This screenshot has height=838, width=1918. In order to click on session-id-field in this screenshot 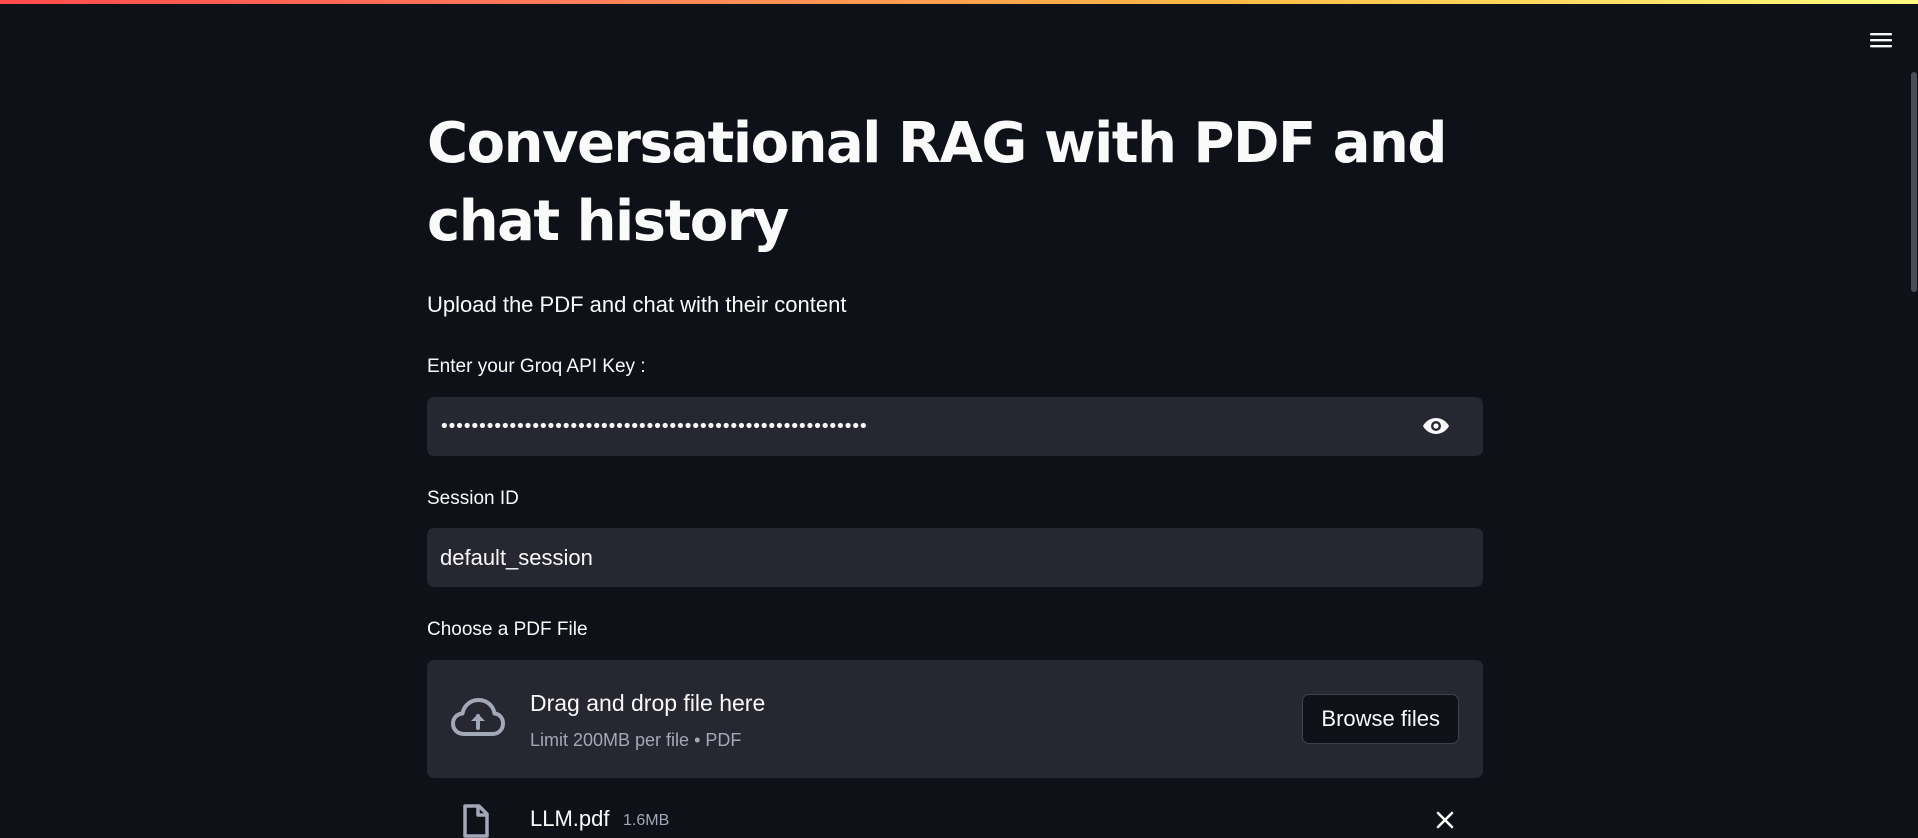, I will do `click(955, 557)`.